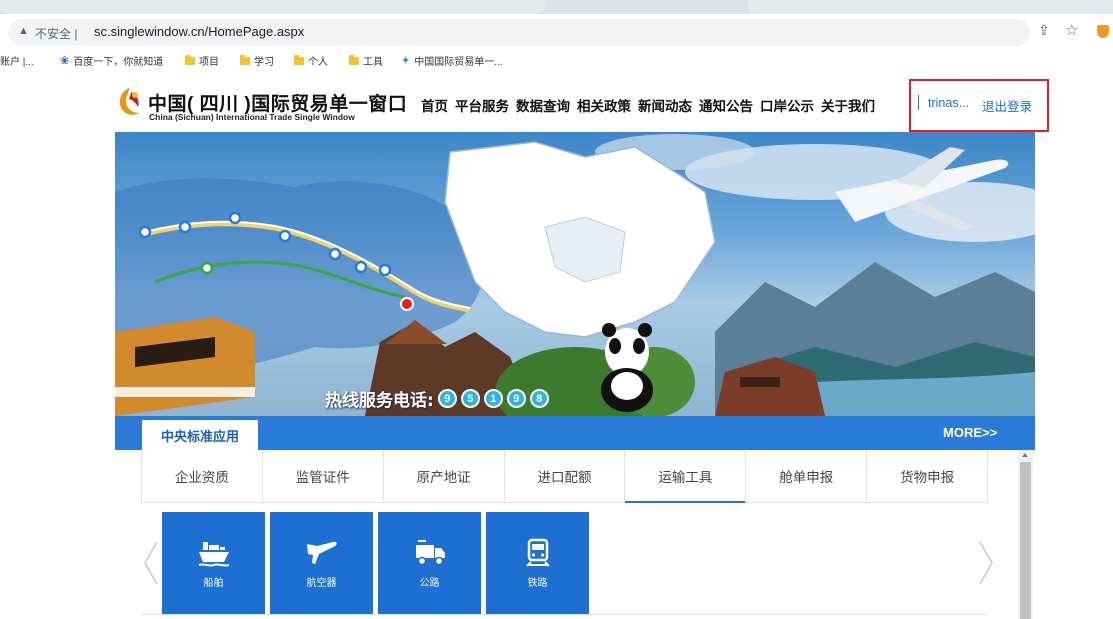  I want to click on app-tile-aircraft: 航空器, so click(321, 563).